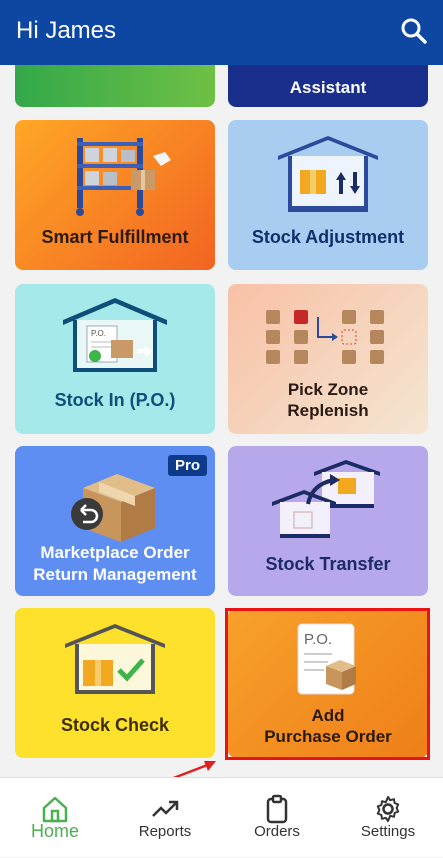 This screenshot has height=858, width=443. What do you see at coordinates (165, 808) in the screenshot?
I see `trending-up-icon` at bounding box center [165, 808].